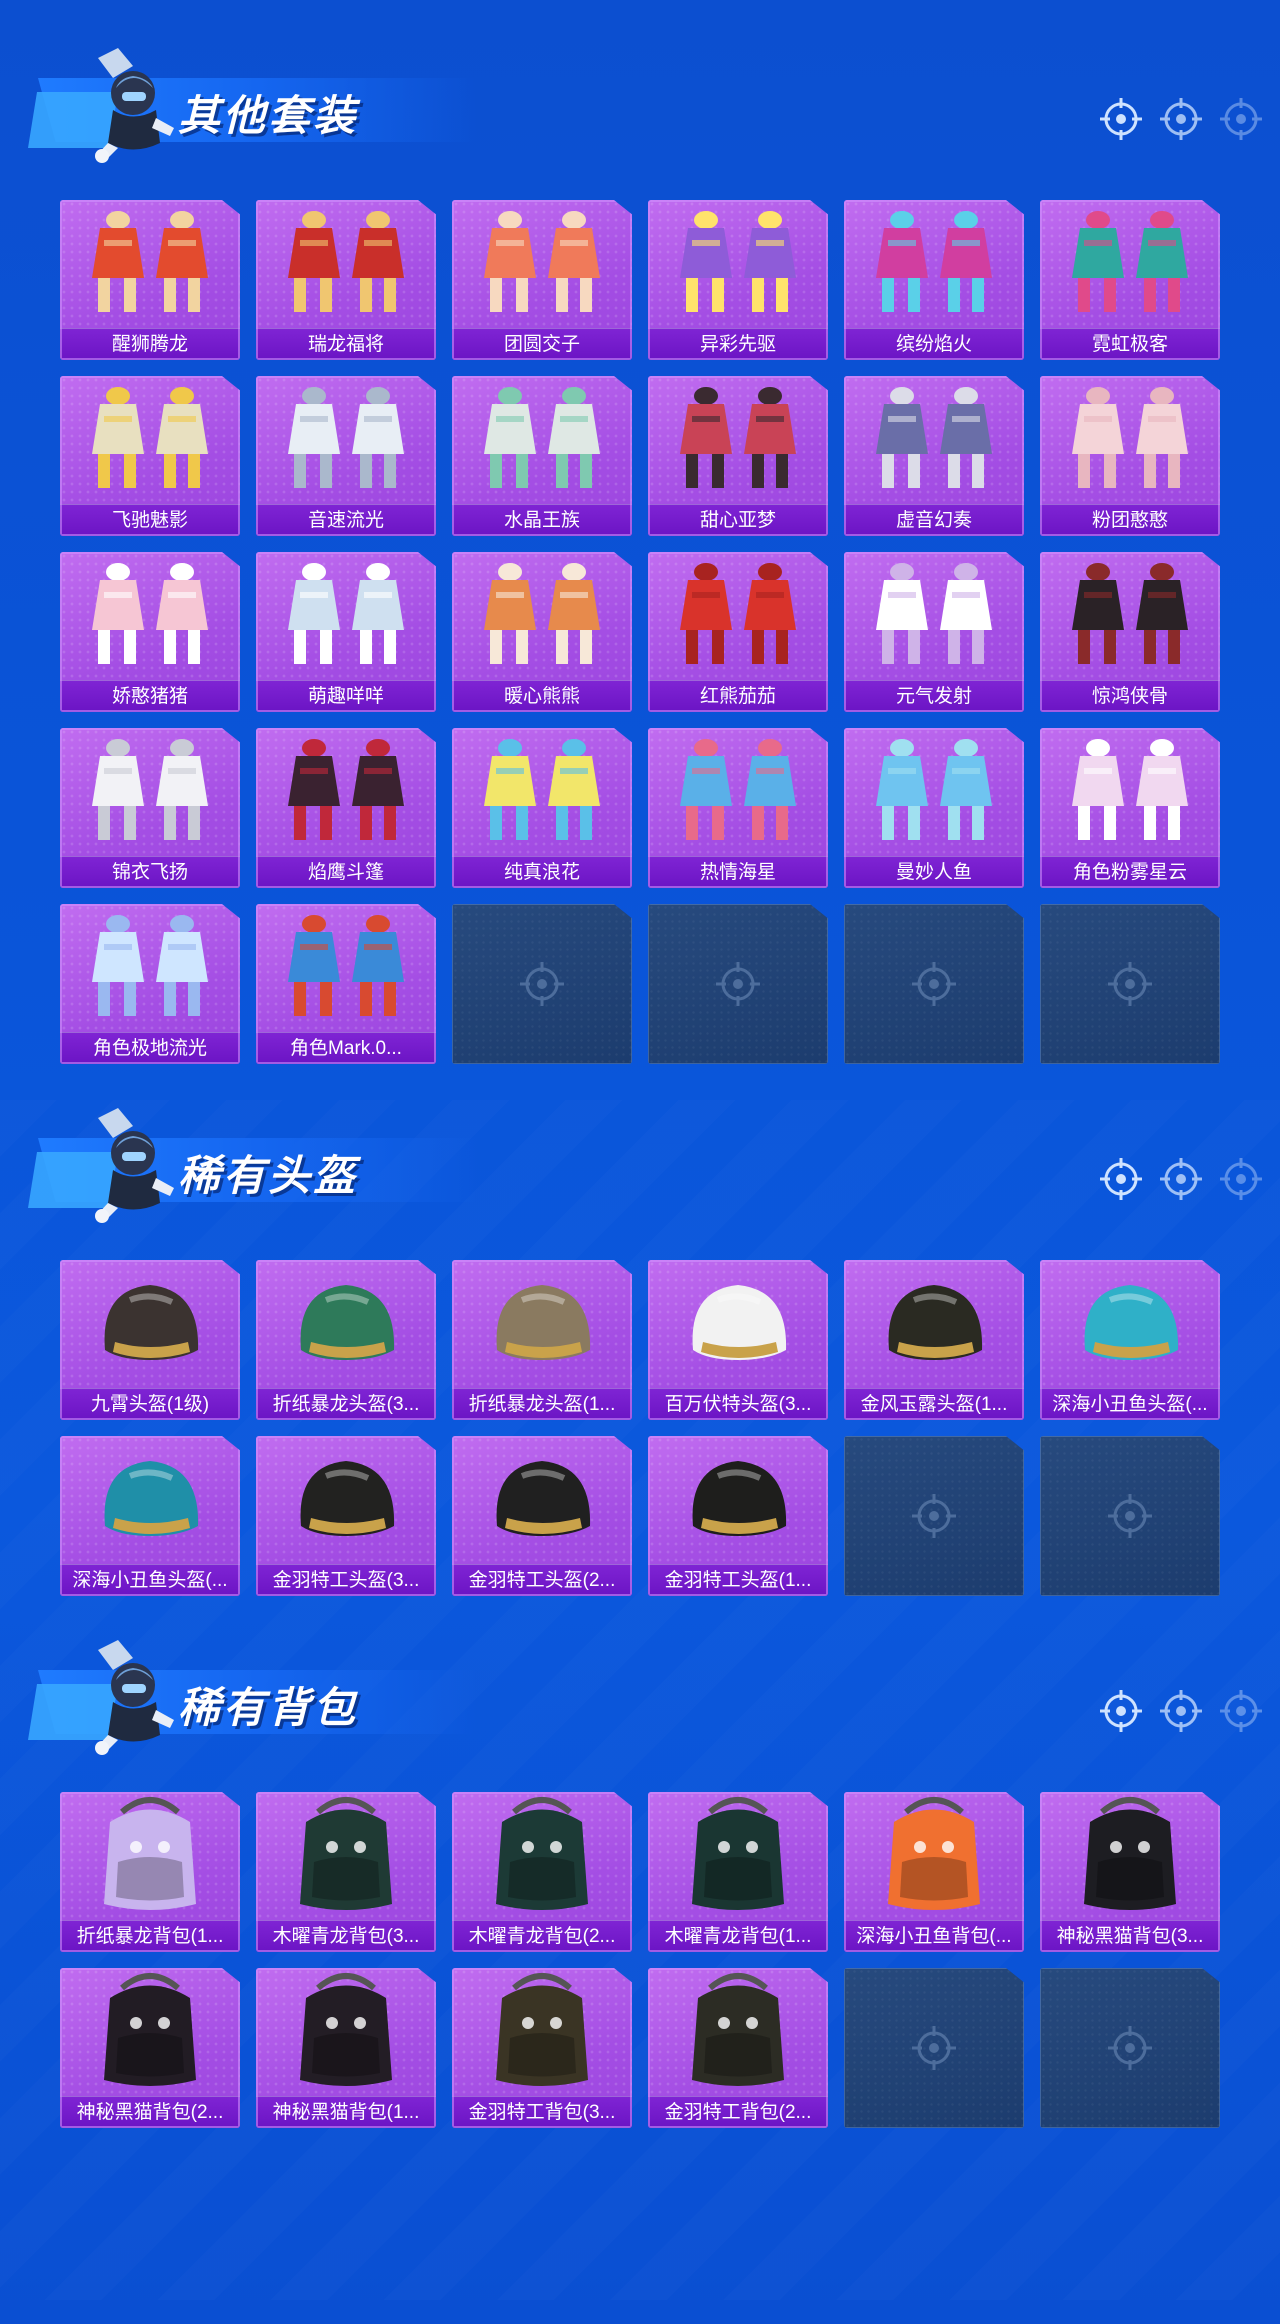 Image resolution: width=1280 pixels, height=2324 pixels. Describe the element at coordinates (1130, 520) in the screenshot. I see `item-name: 粉团憨憨` at that location.